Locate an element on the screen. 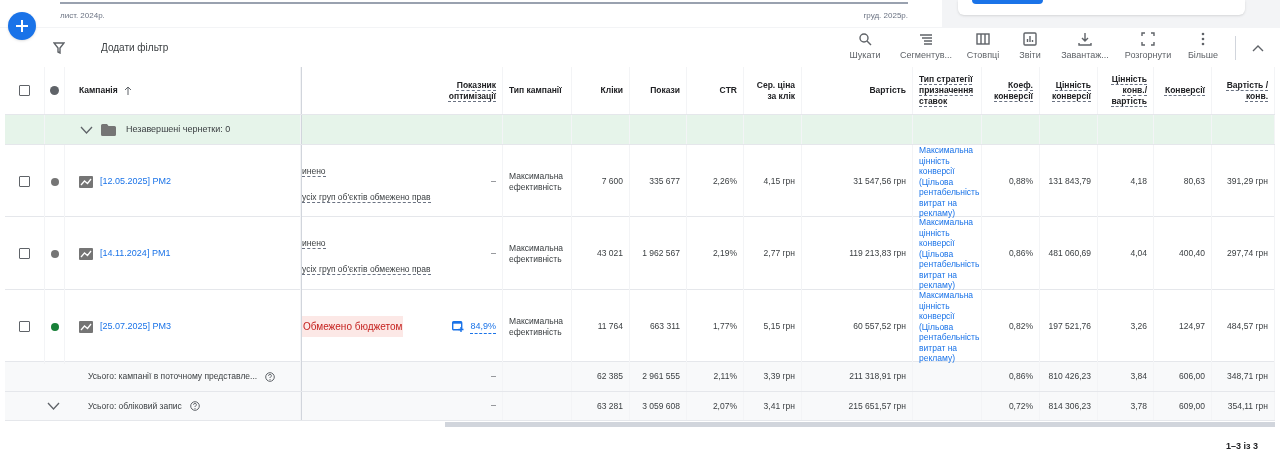 The height and width of the screenshot is (452, 1280). table-cell: 3,39 грн is located at coordinates (779, 376).